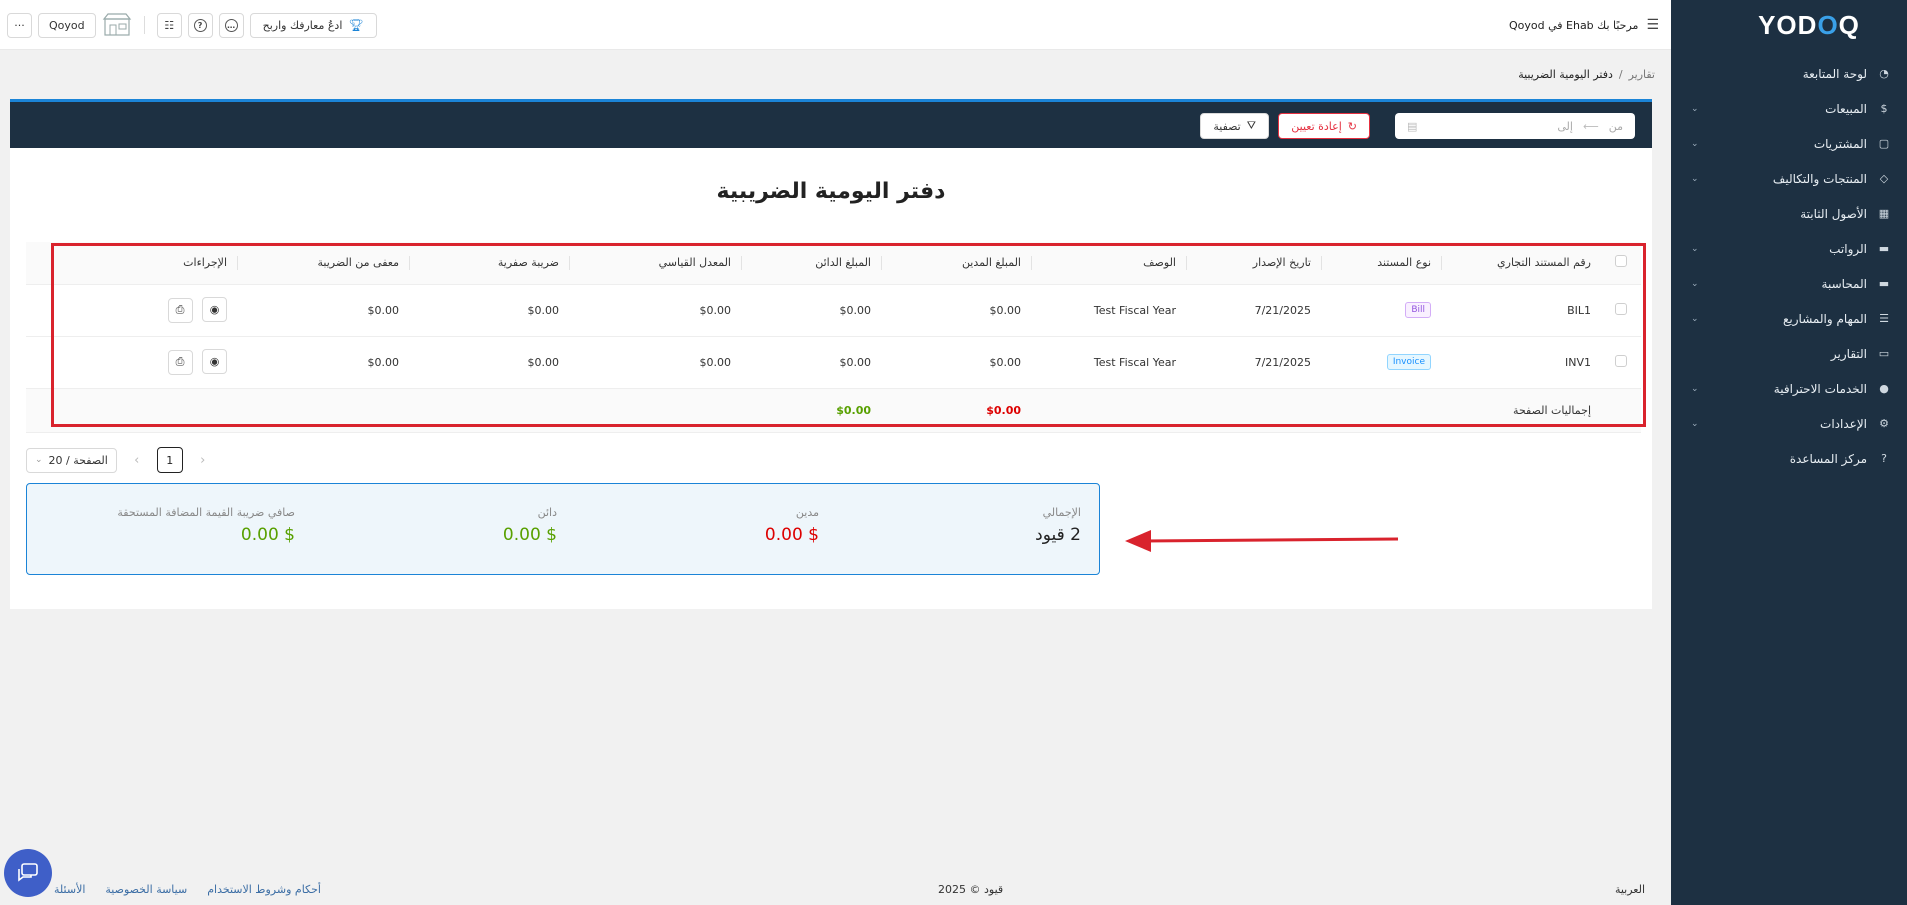 The image size is (1907, 905). I want to click on chat-bubble-icon, so click(28, 872).